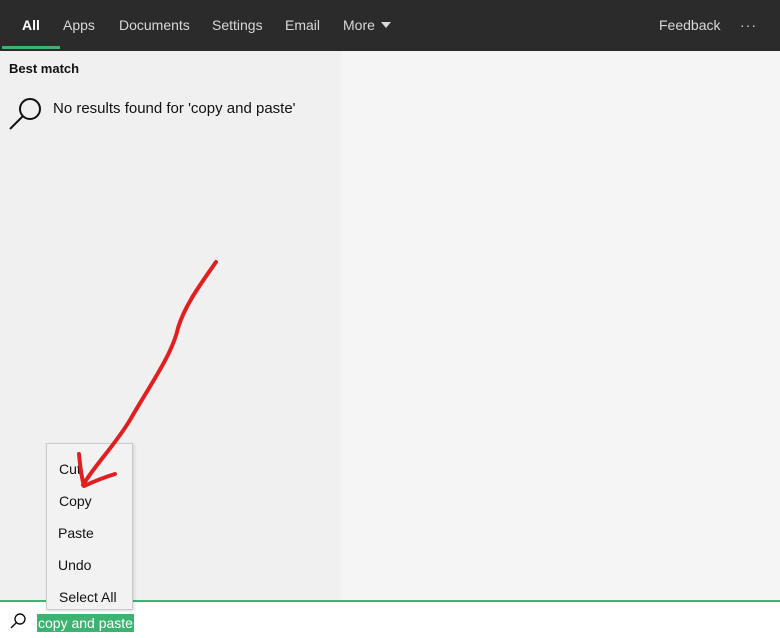  Describe the element at coordinates (689, 25) in the screenshot. I see `feedback-button: Feedback` at that location.